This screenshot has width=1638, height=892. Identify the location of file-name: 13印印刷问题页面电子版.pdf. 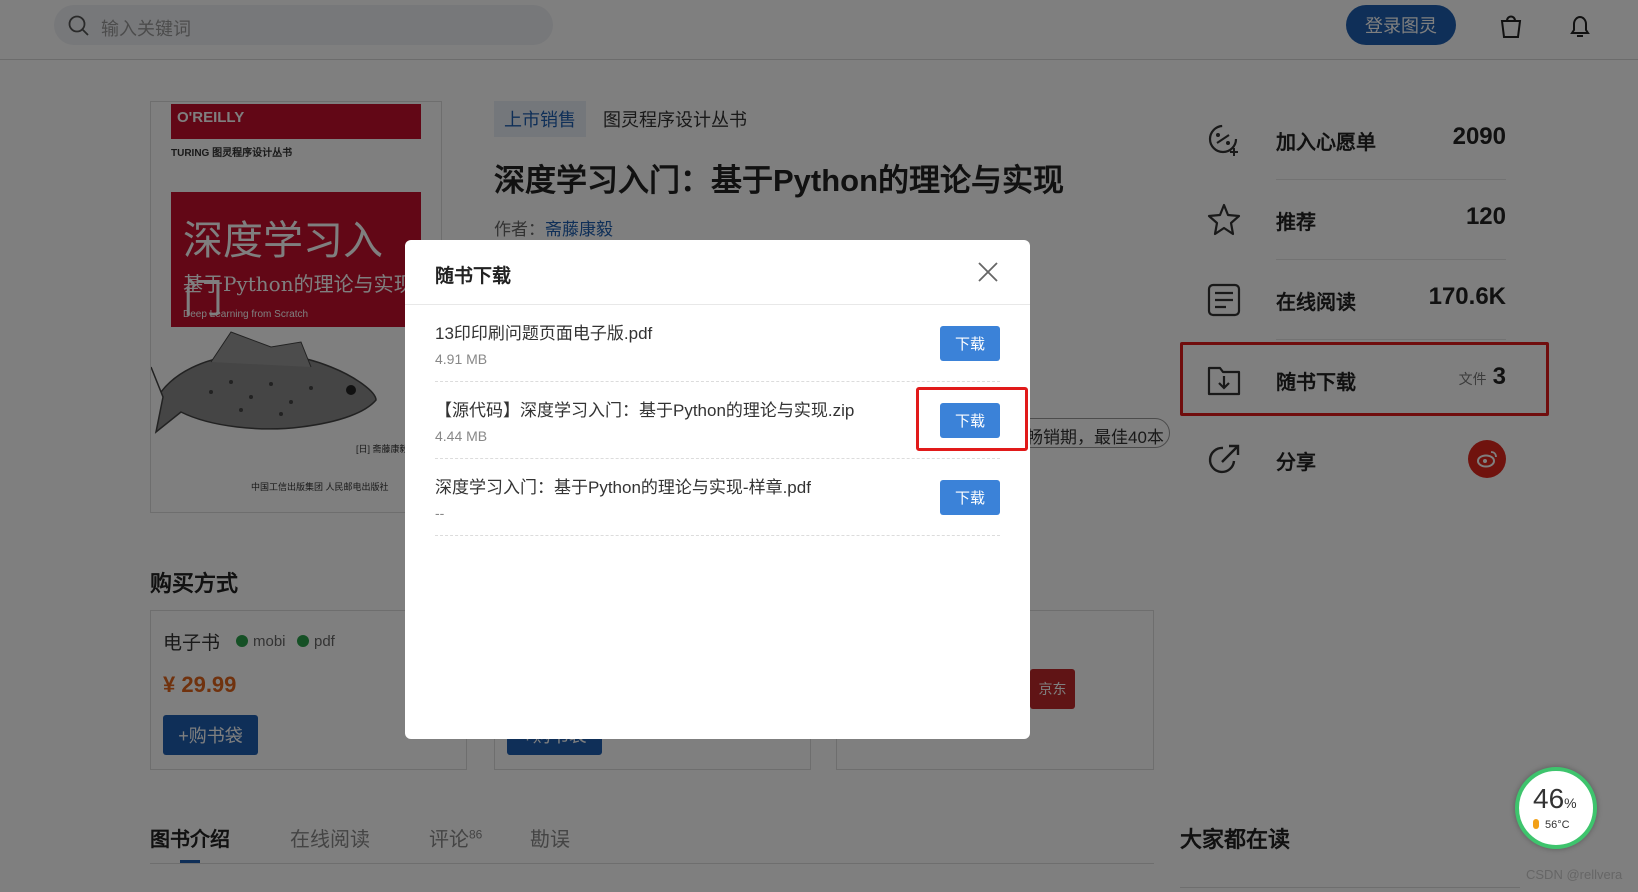
(544, 333).